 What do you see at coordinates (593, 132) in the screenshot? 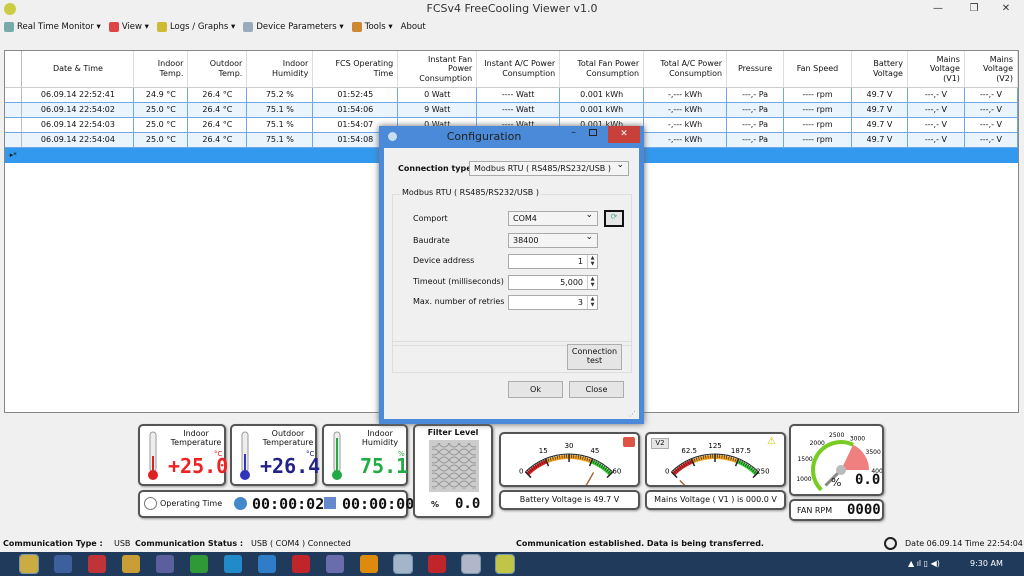
I see `dialog-maximize-button` at bounding box center [593, 132].